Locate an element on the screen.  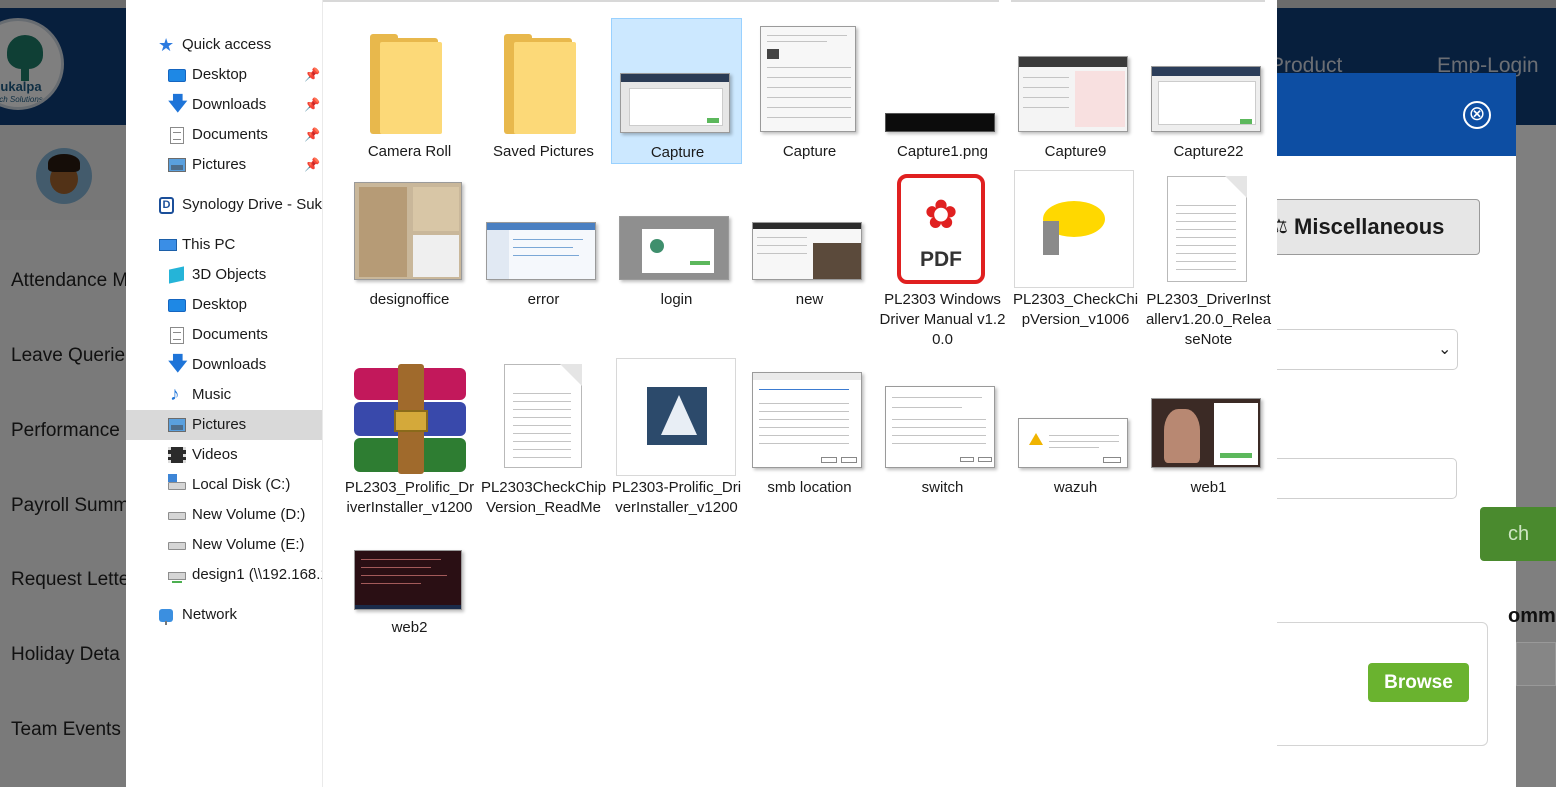
backdrop-panel is located at coordinates (1536, 456).